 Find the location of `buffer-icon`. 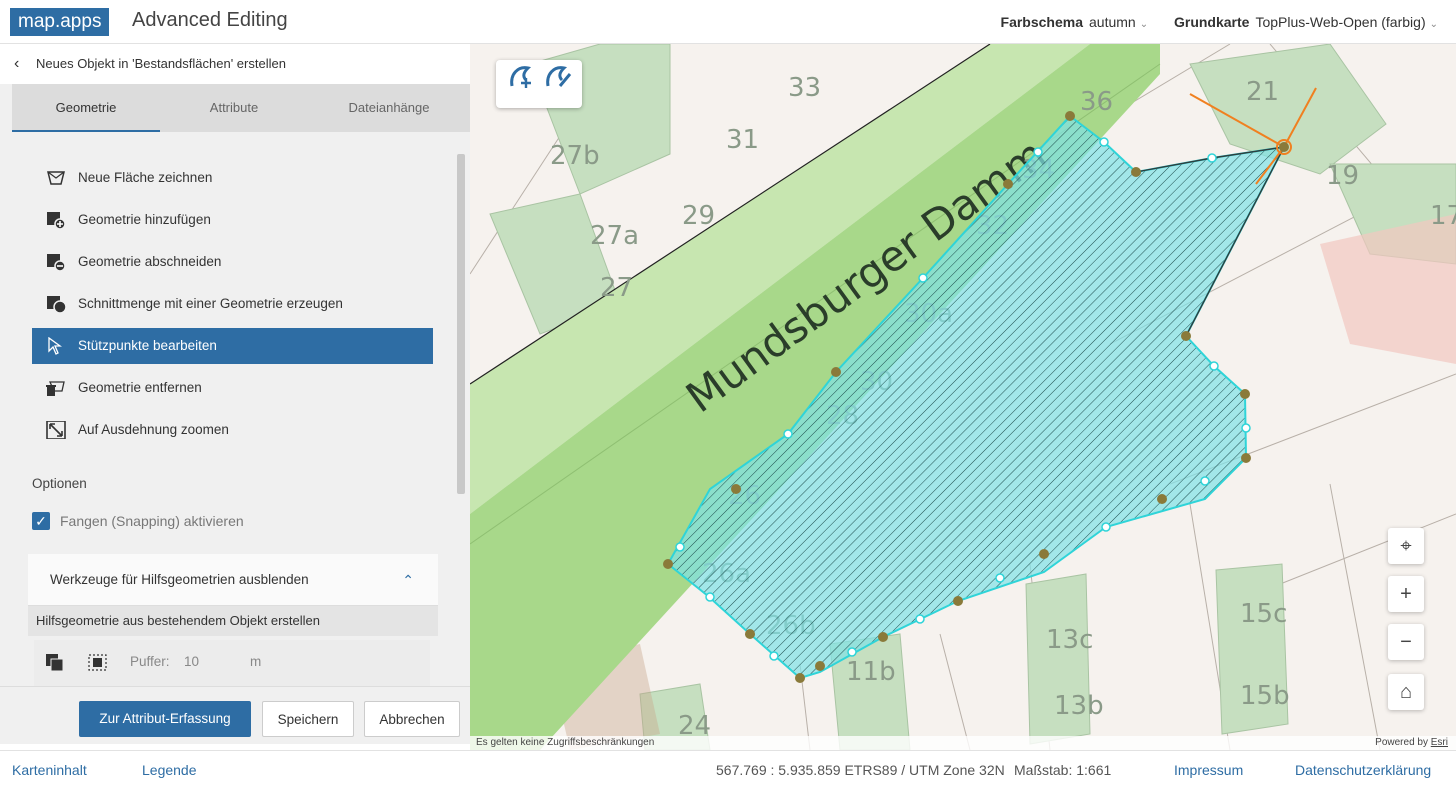

buffer-icon is located at coordinates (98, 663).